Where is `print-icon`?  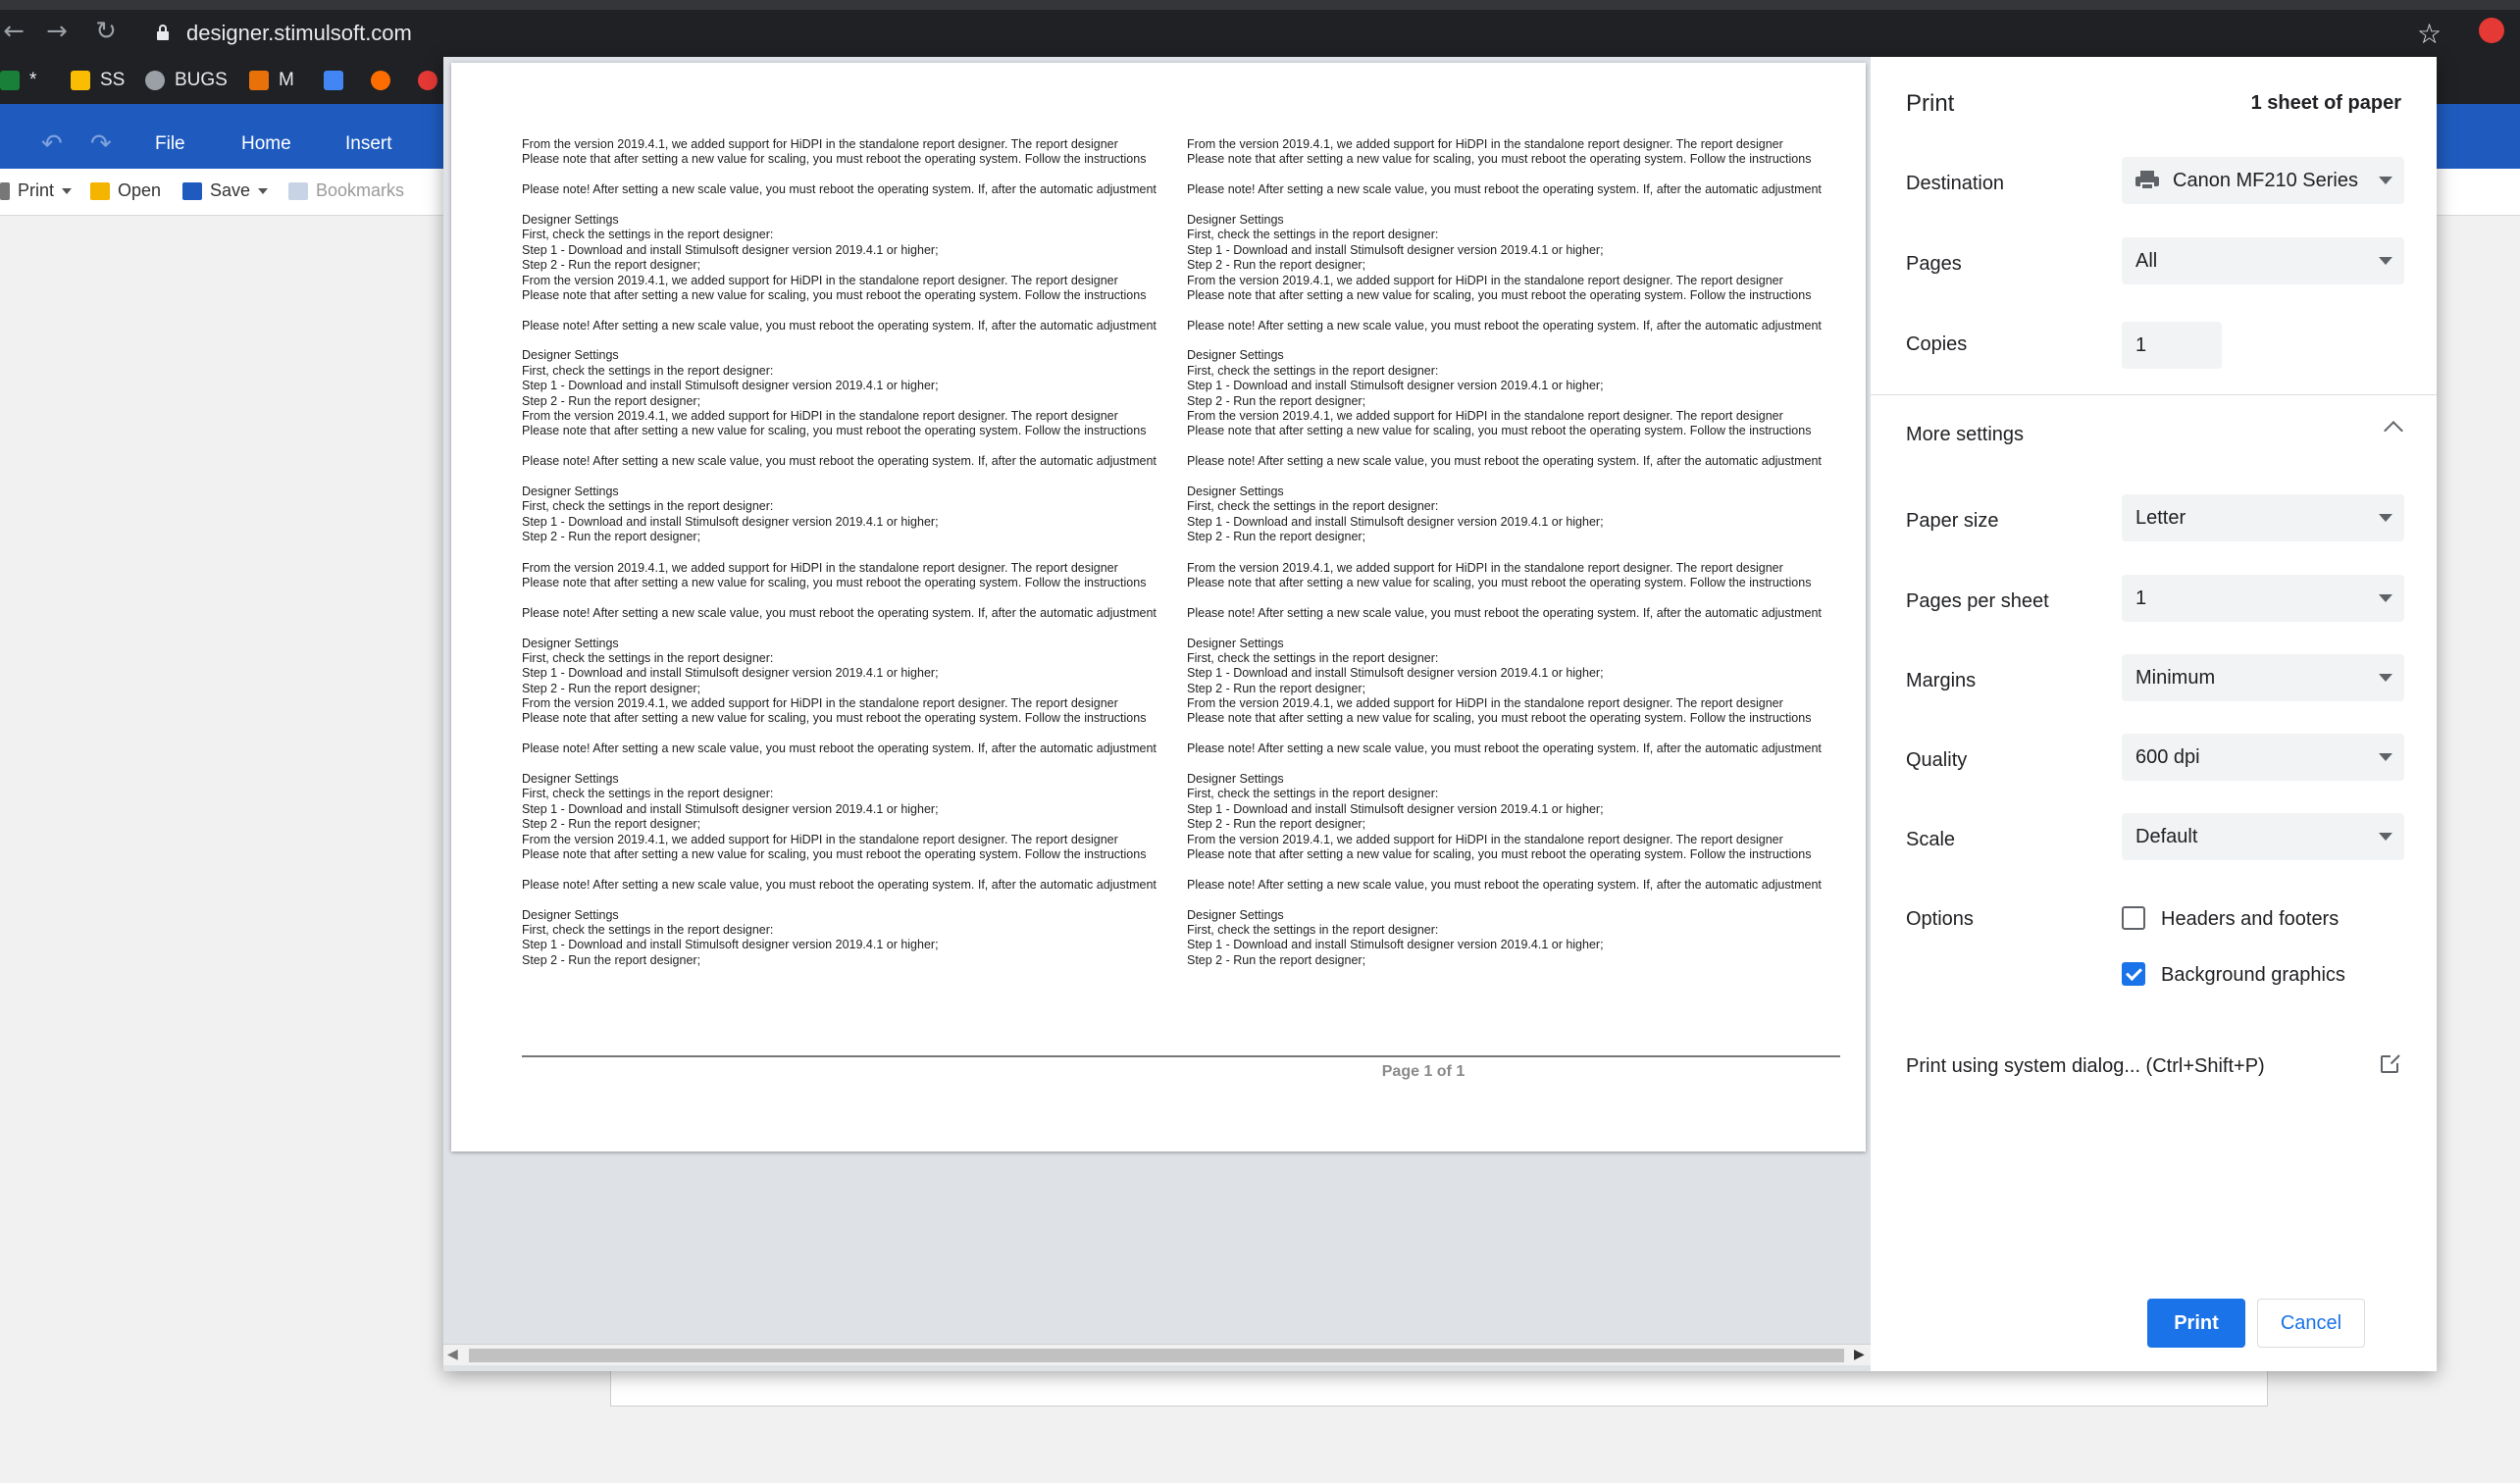 print-icon is located at coordinates (5, 190).